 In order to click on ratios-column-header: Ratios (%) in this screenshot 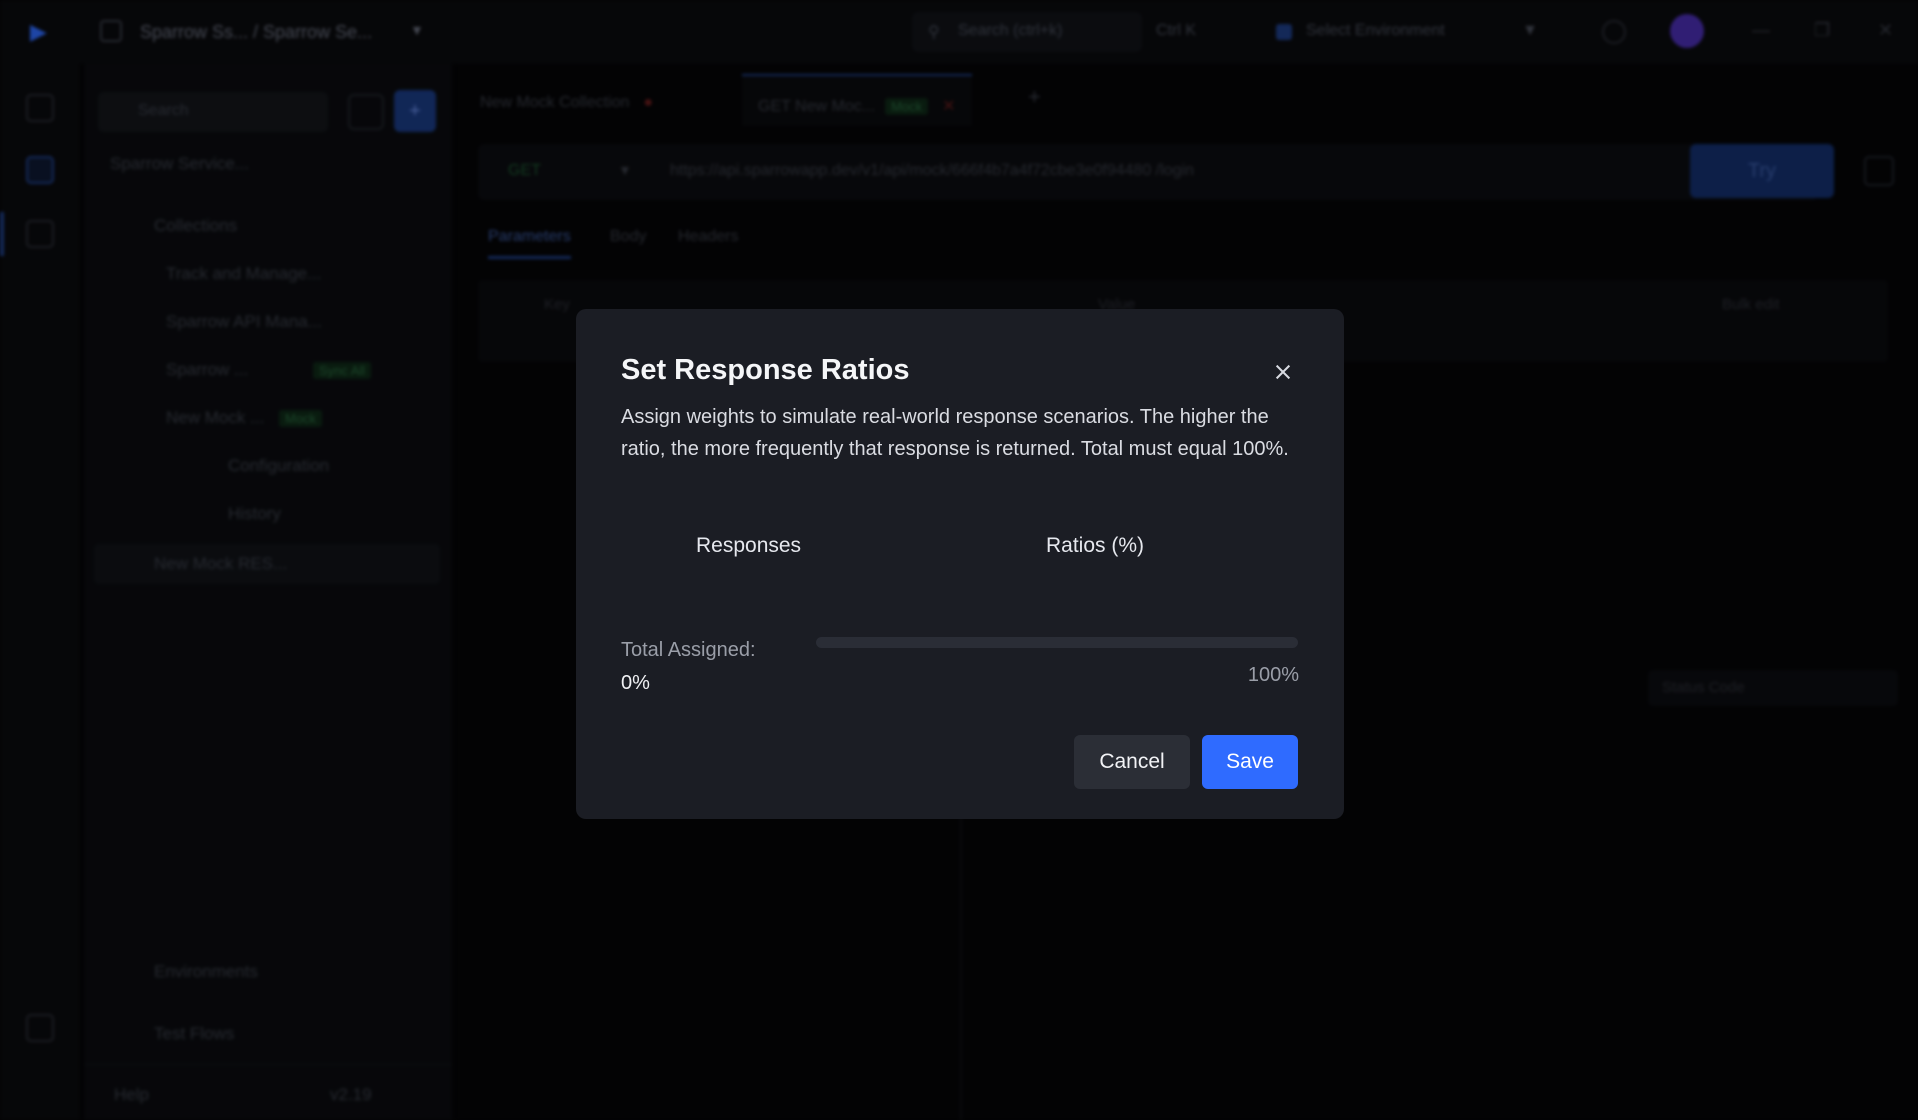, I will do `click(1095, 545)`.